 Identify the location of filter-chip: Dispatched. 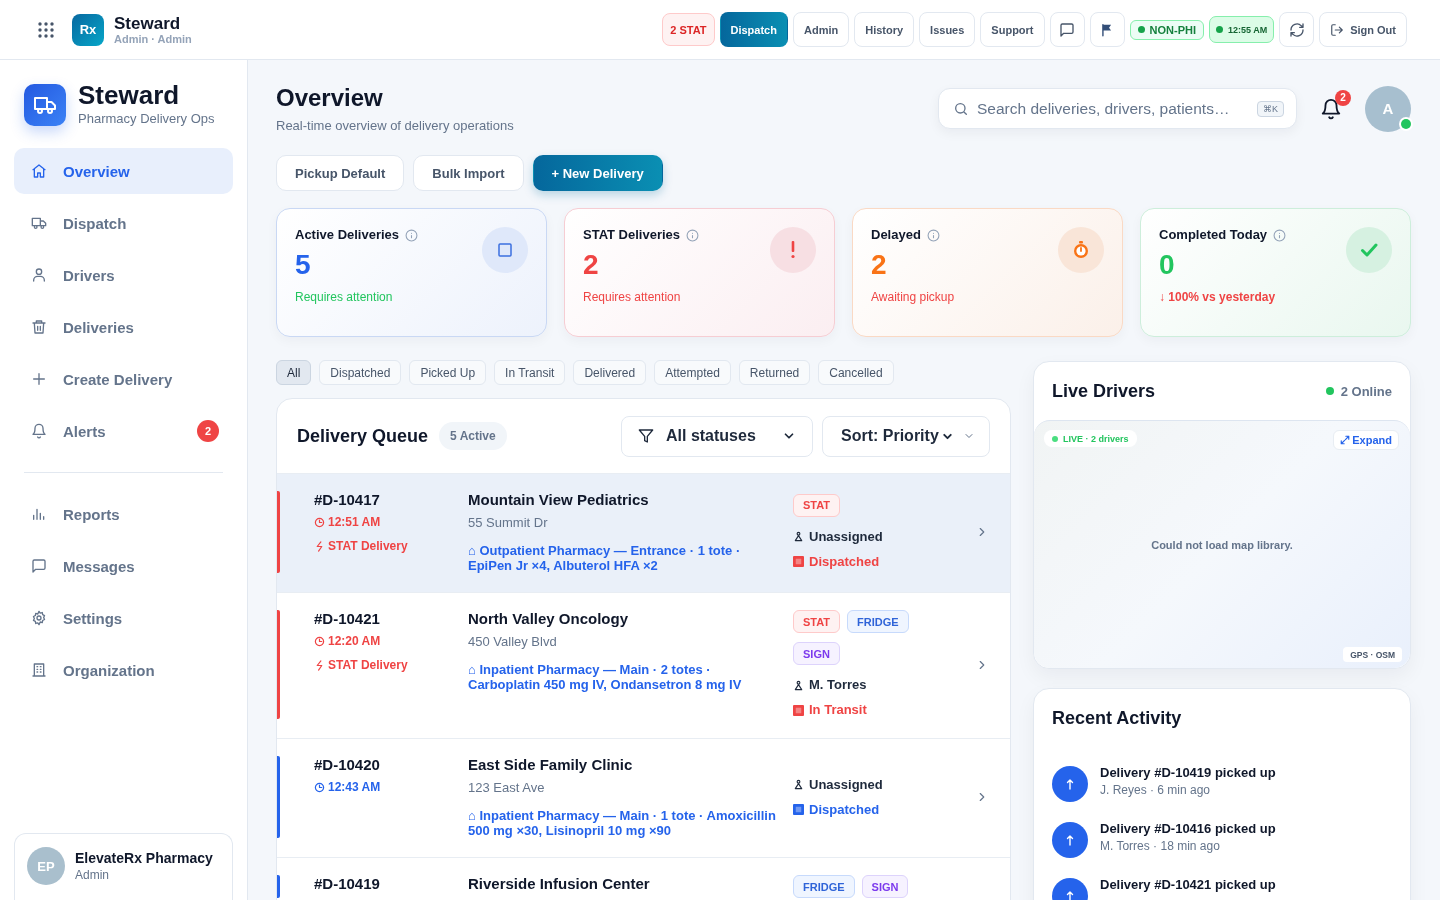
(360, 372).